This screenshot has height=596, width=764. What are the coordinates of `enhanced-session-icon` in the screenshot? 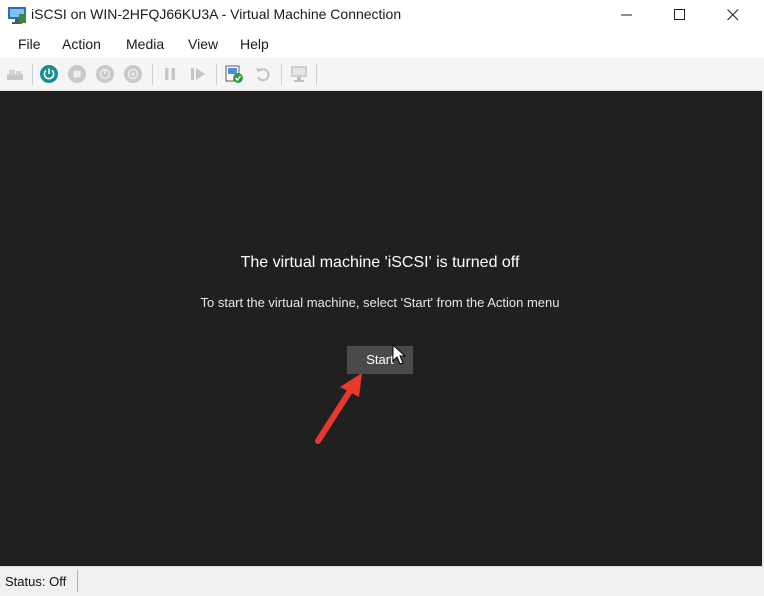 It's located at (299, 74).